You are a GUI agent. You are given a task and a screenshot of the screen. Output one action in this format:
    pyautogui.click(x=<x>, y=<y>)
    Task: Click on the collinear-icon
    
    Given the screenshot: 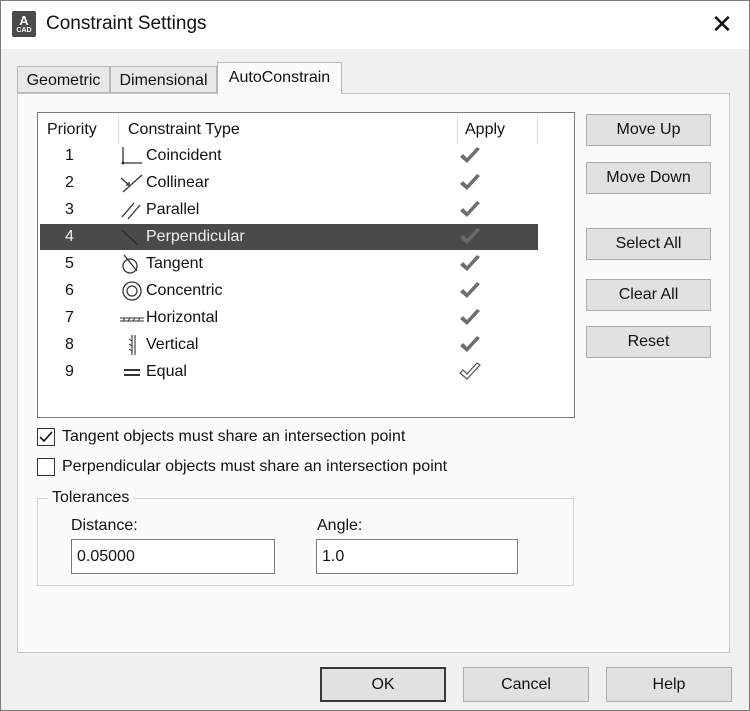 What is the action you would take?
    pyautogui.click(x=131, y=183)
    